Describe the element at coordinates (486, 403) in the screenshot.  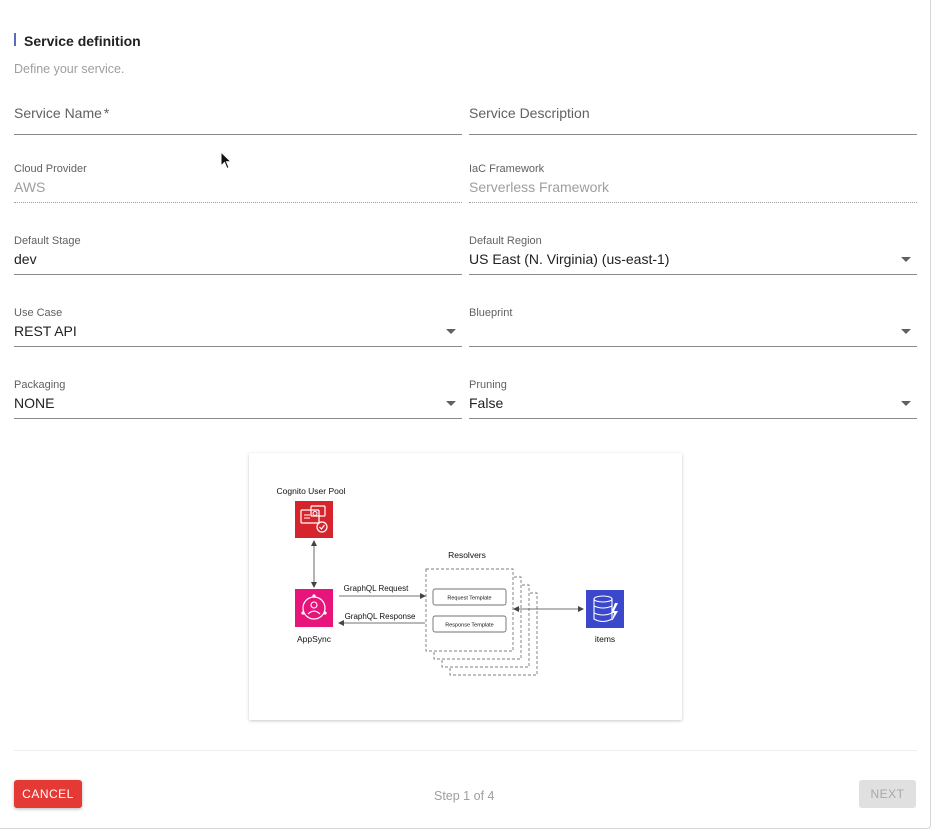
I see `pruning-value: False` at that location.